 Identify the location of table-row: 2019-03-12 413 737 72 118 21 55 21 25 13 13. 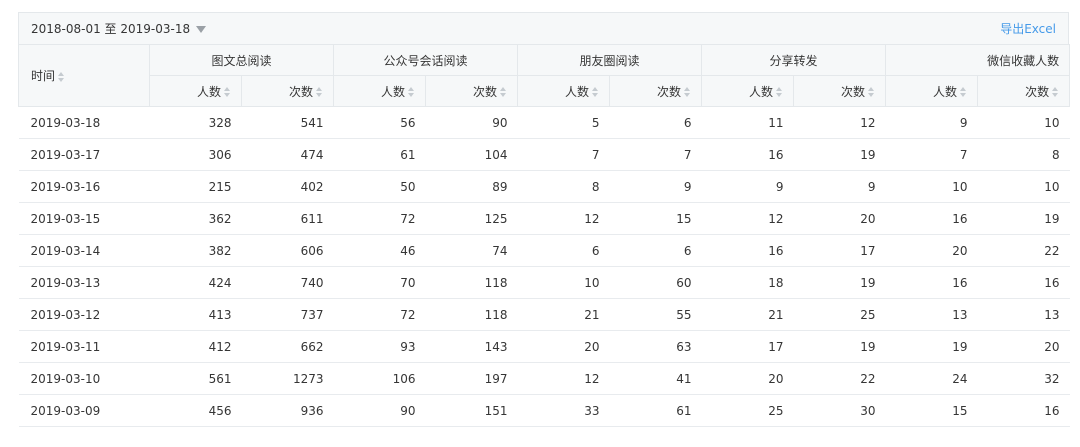
(544, 314).